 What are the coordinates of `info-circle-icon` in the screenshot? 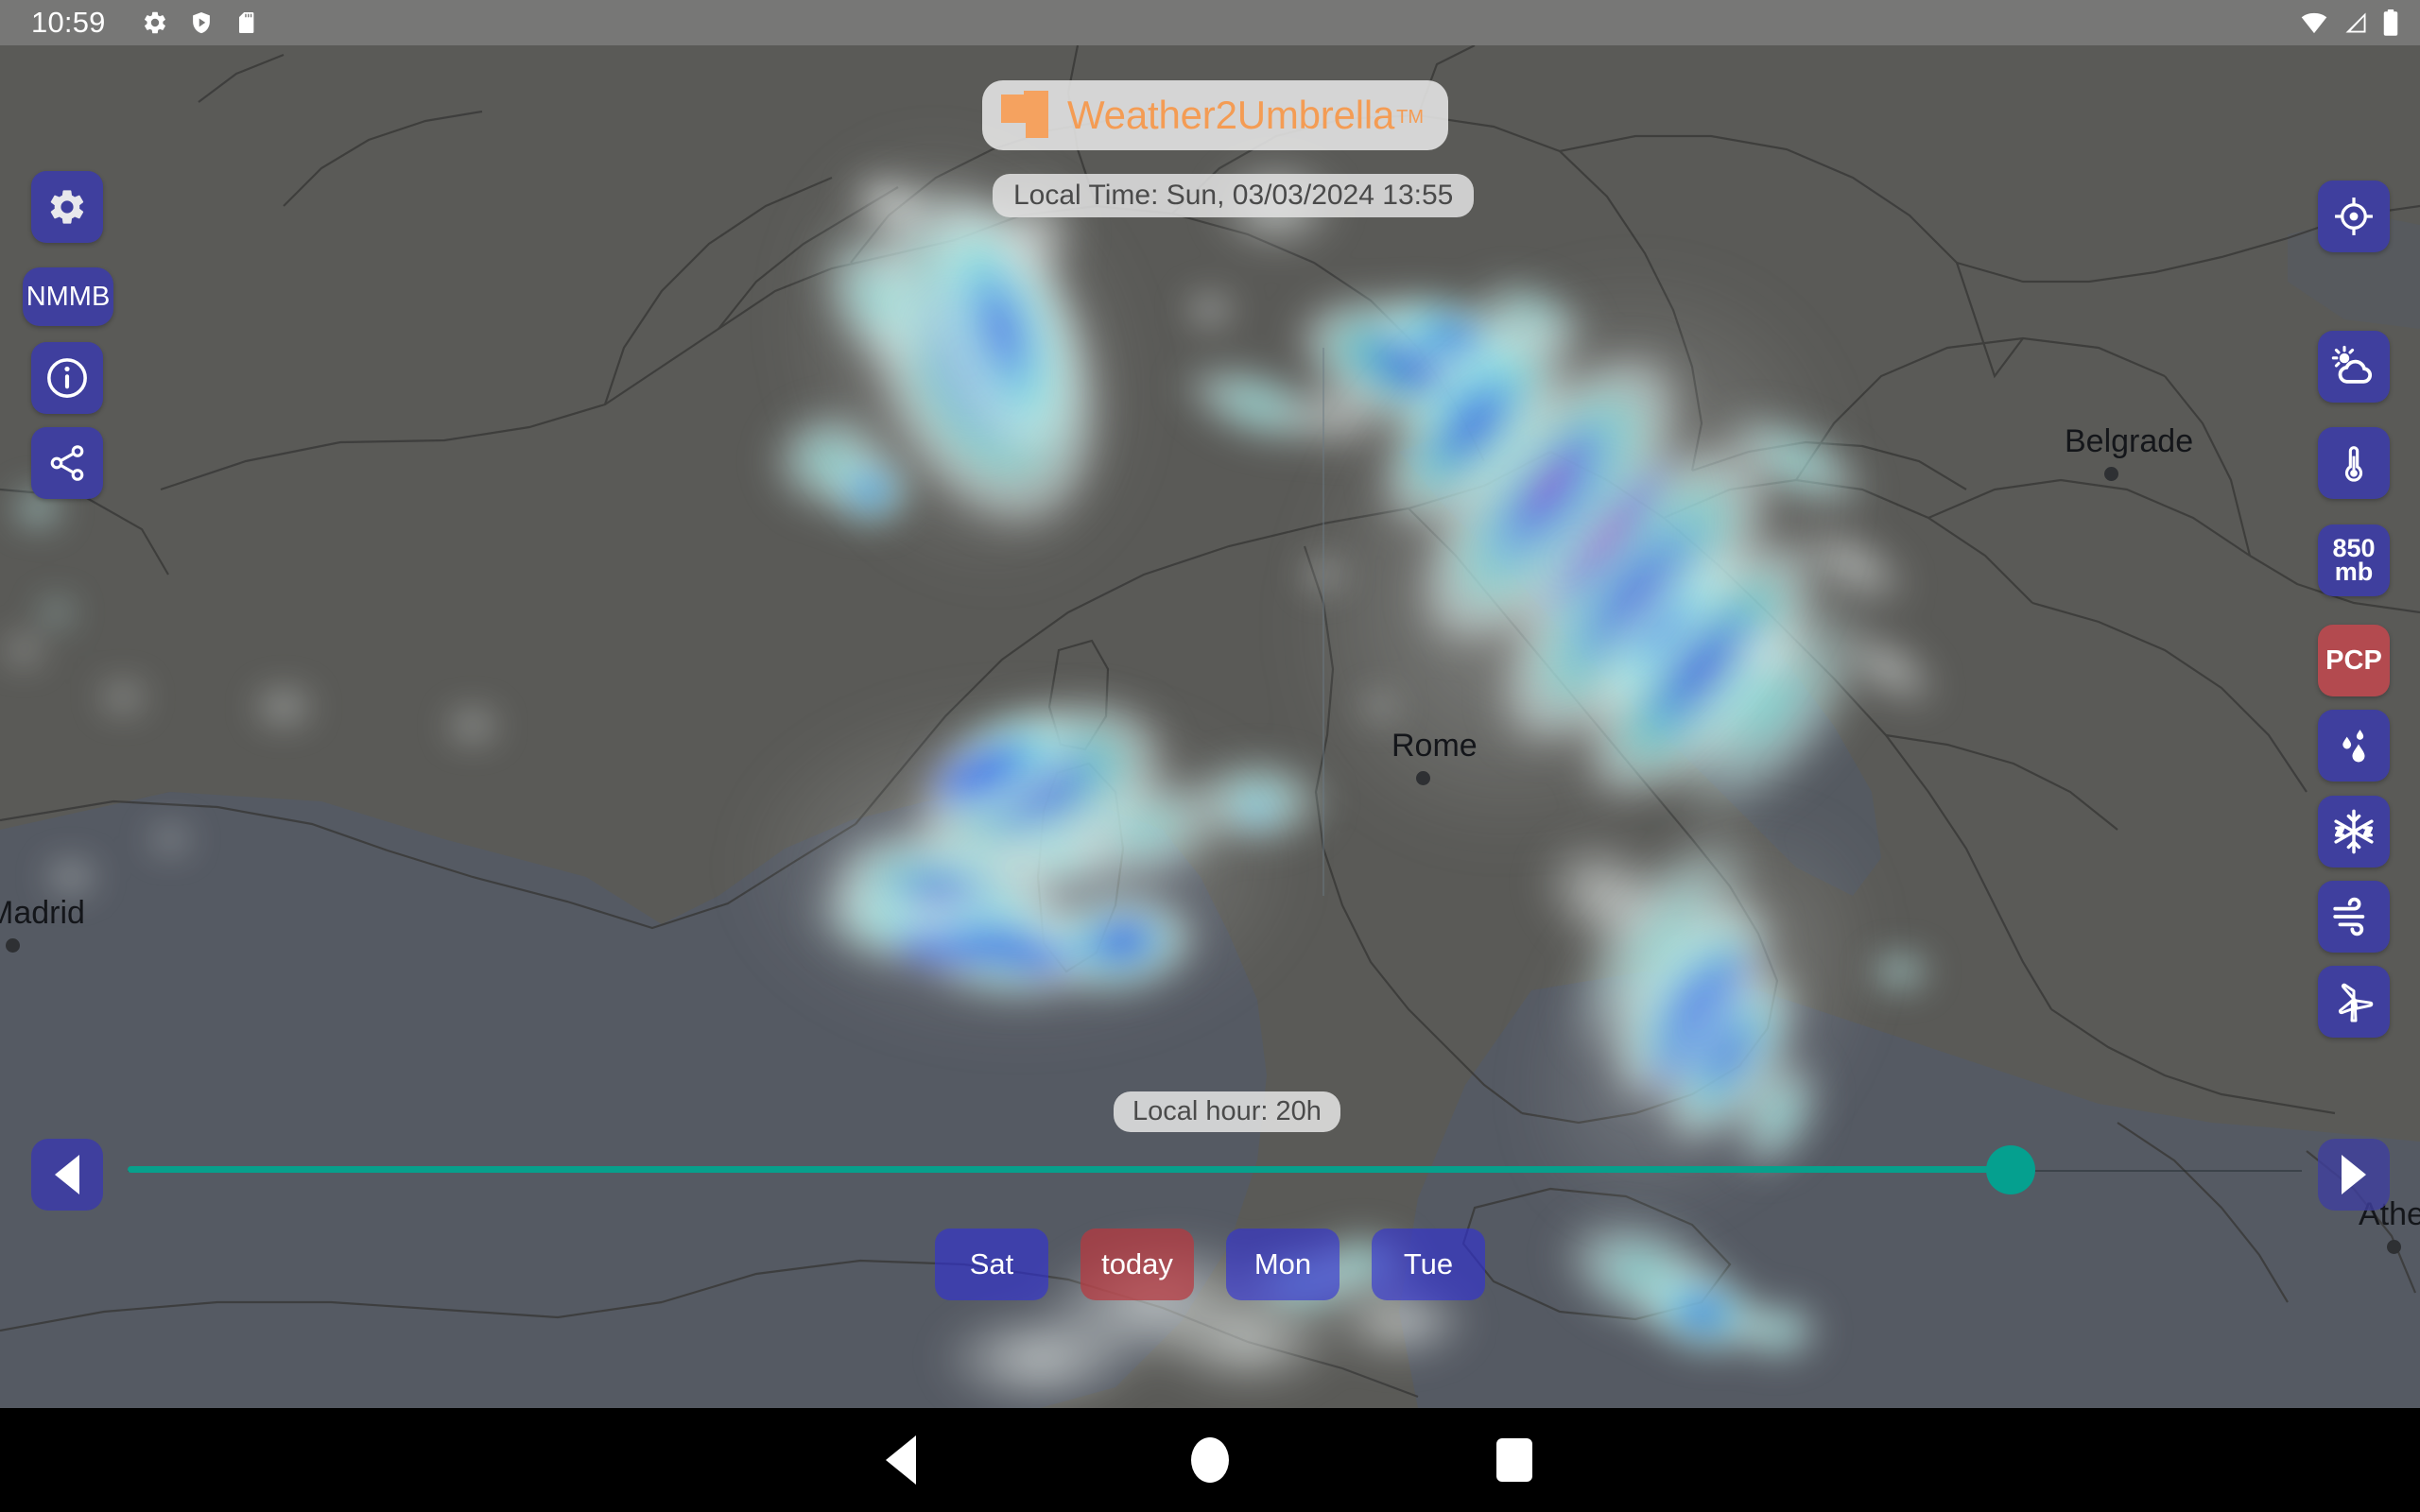 It's located at (67, 378).